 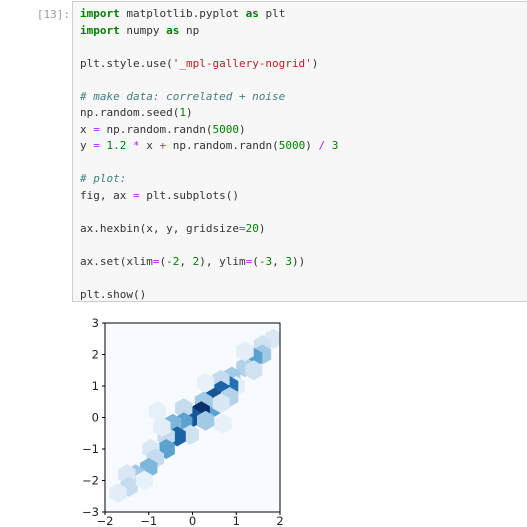 I want to click on code-token: ax.set(xlim, so click(x=116, y=261).